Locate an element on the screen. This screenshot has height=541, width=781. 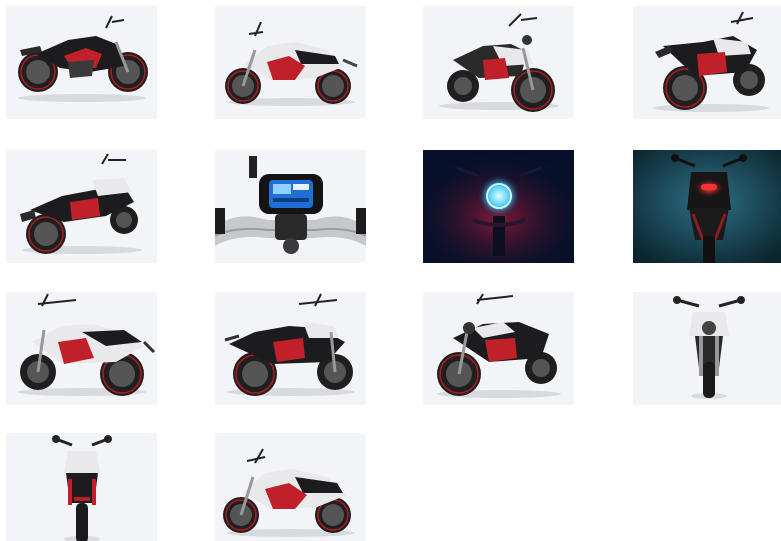
thumb-white-side-left is located at coordinates (290, 62).